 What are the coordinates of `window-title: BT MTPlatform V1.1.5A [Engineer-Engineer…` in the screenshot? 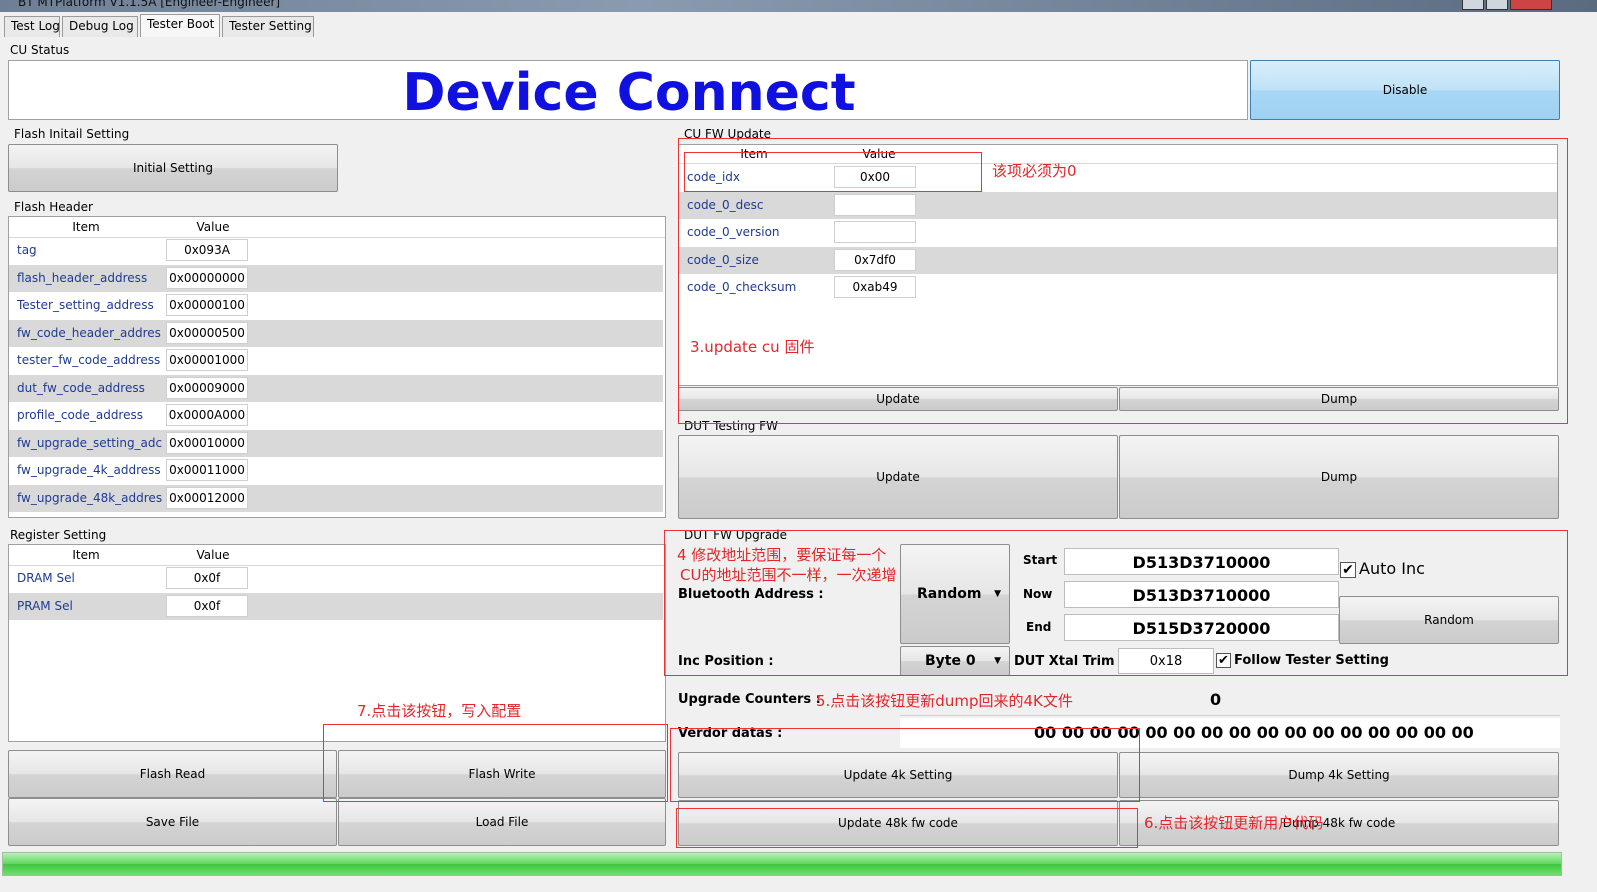 It's located at (149, 4).